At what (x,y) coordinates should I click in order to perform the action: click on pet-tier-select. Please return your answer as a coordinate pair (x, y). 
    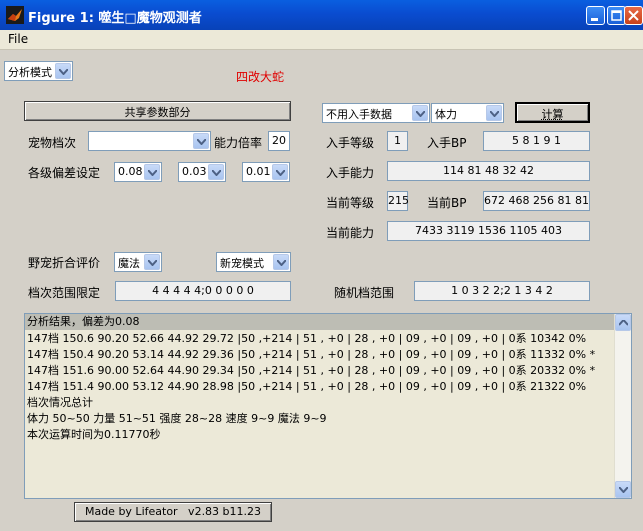
    Looking at the image, I should click on (149, 141).